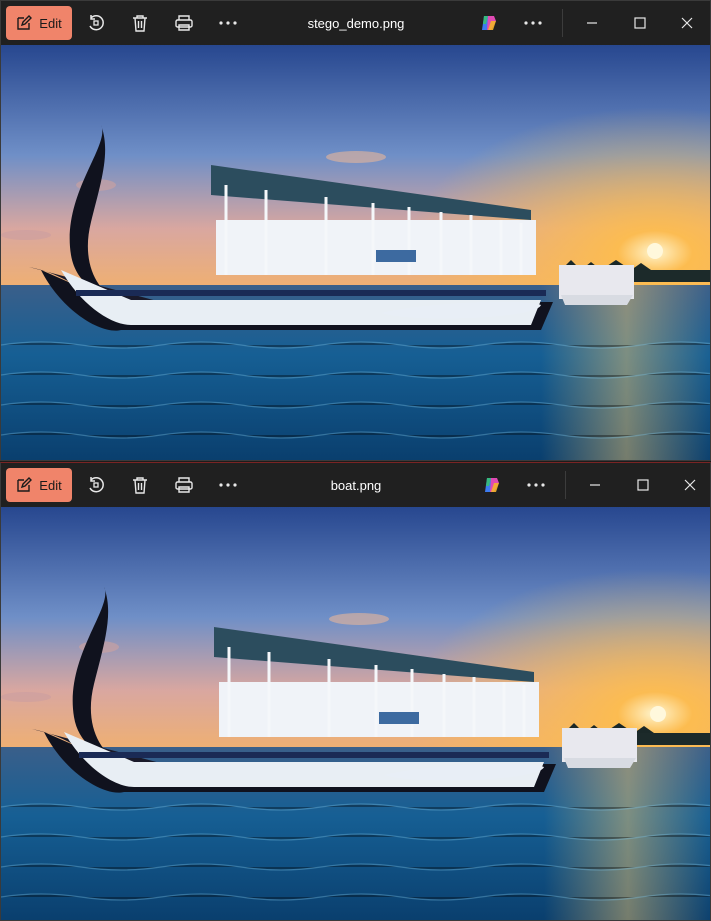 Image resolution: width=711 pixels, height=921 pixels. I want to click on title-bar: Edit stego_demo.png, so click(355, 23).